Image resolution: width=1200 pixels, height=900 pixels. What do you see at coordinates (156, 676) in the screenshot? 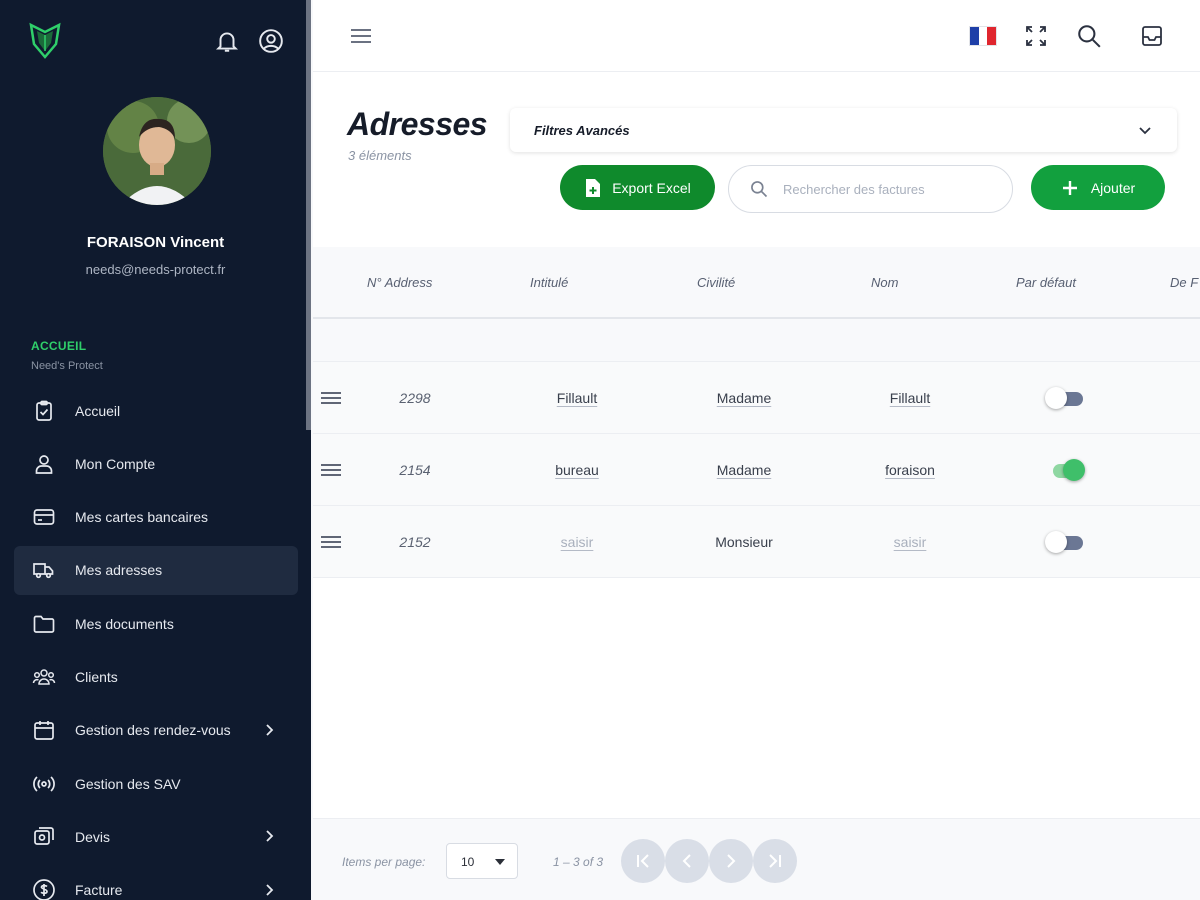
I see `sidebar-item-clients: Clients` at bounding box center [156, 676].